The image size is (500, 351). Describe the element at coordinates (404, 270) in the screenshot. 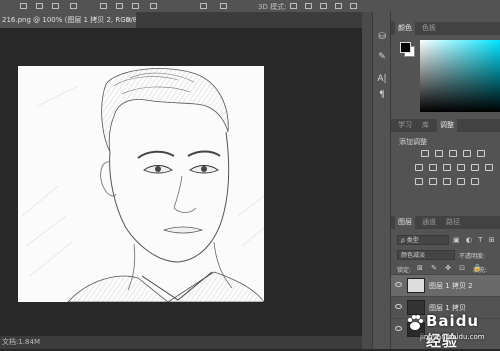

I see `lock-label: 锁定:` at that location.